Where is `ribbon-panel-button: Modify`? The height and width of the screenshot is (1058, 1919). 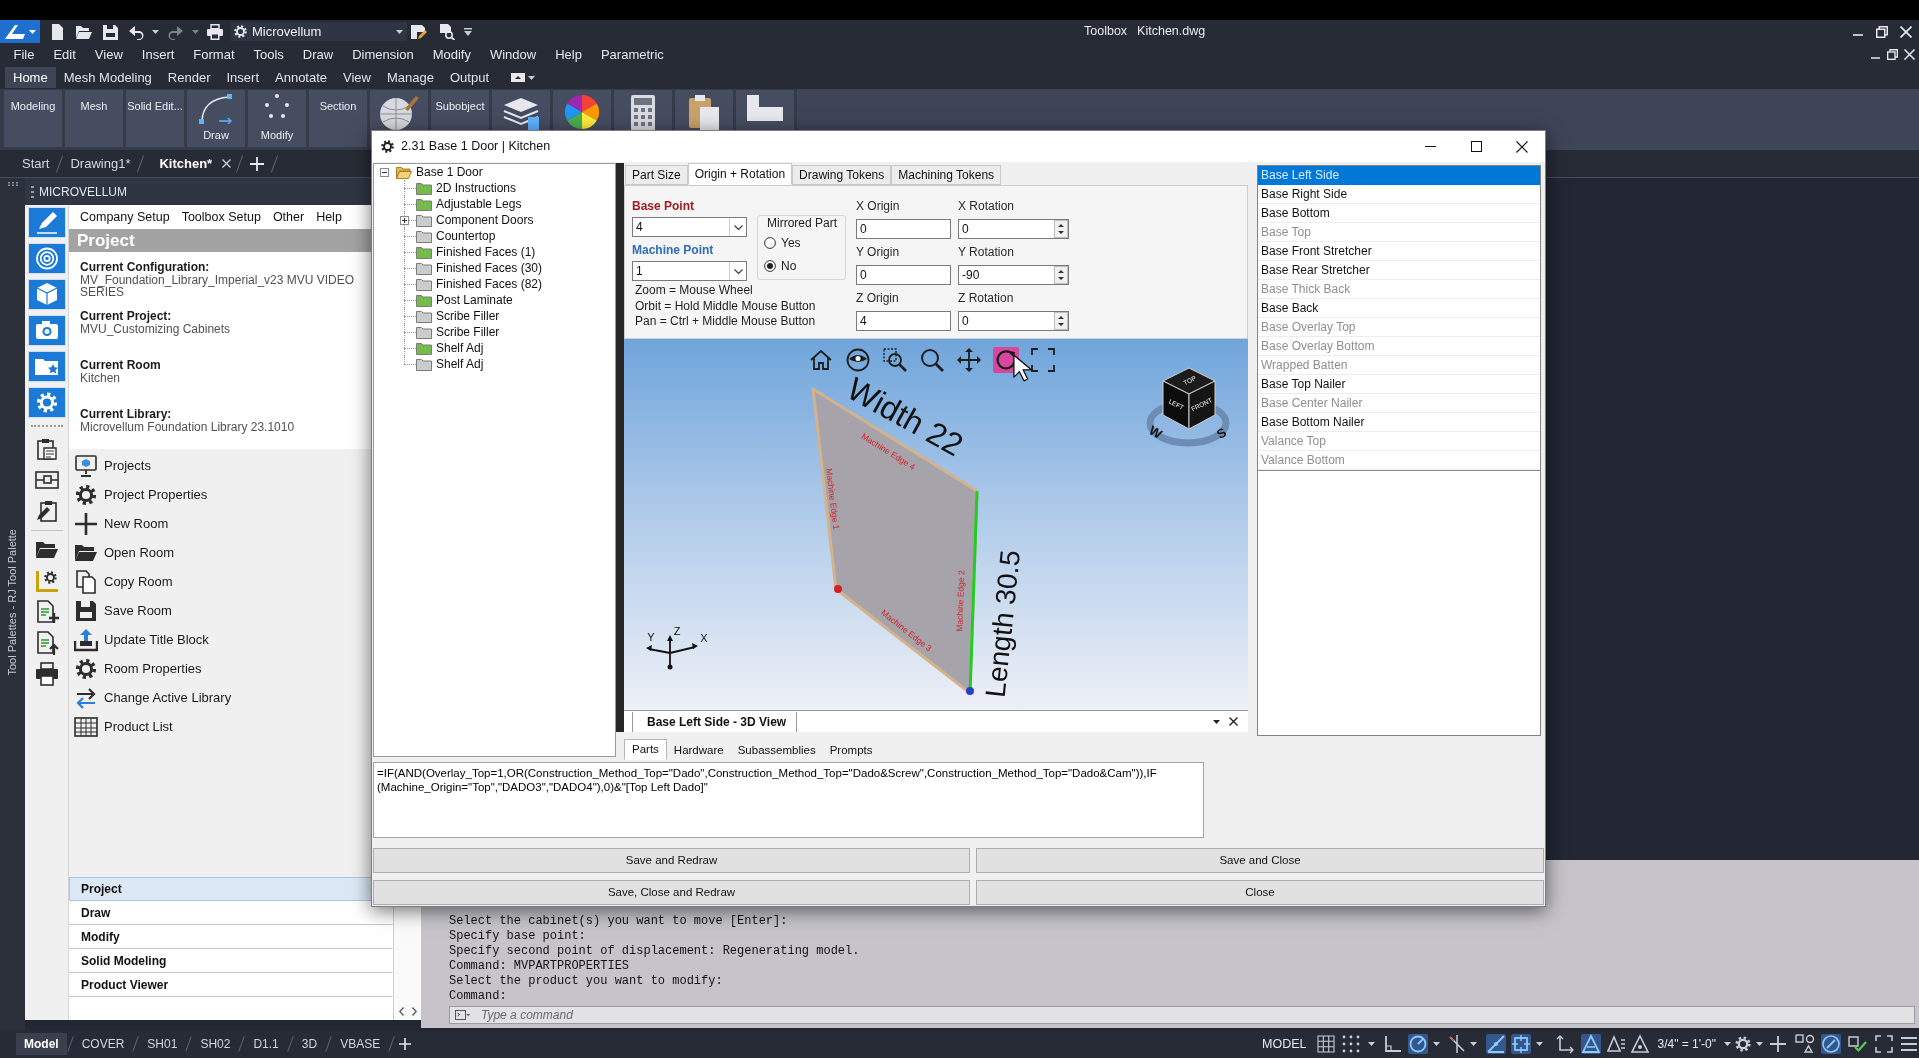 ribbon-panel-button: Modify is located at coordinates (277, 118).